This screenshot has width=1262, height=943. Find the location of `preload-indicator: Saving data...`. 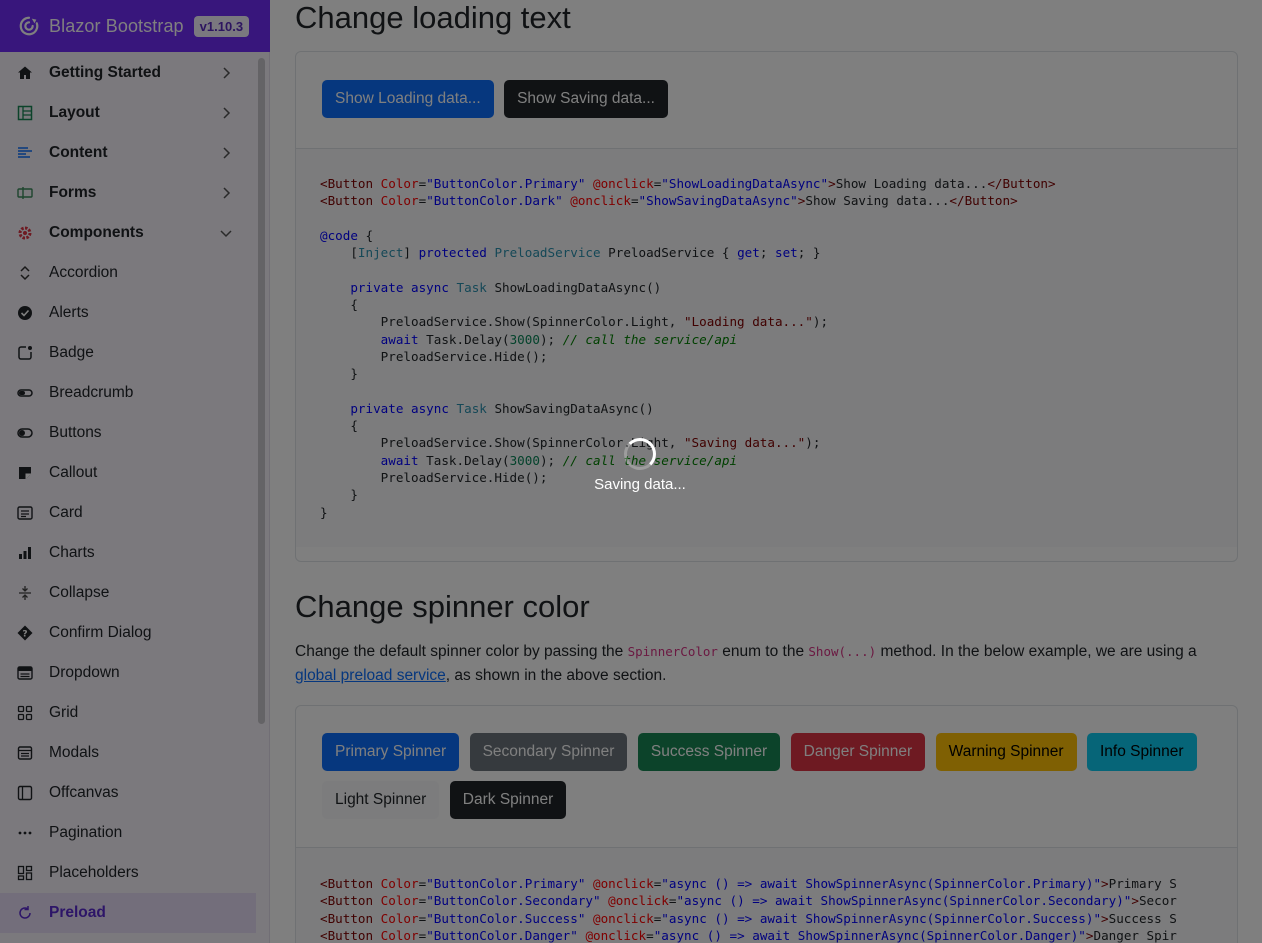

preload-indicator: Saving data... is located at coordinates (640, 465).